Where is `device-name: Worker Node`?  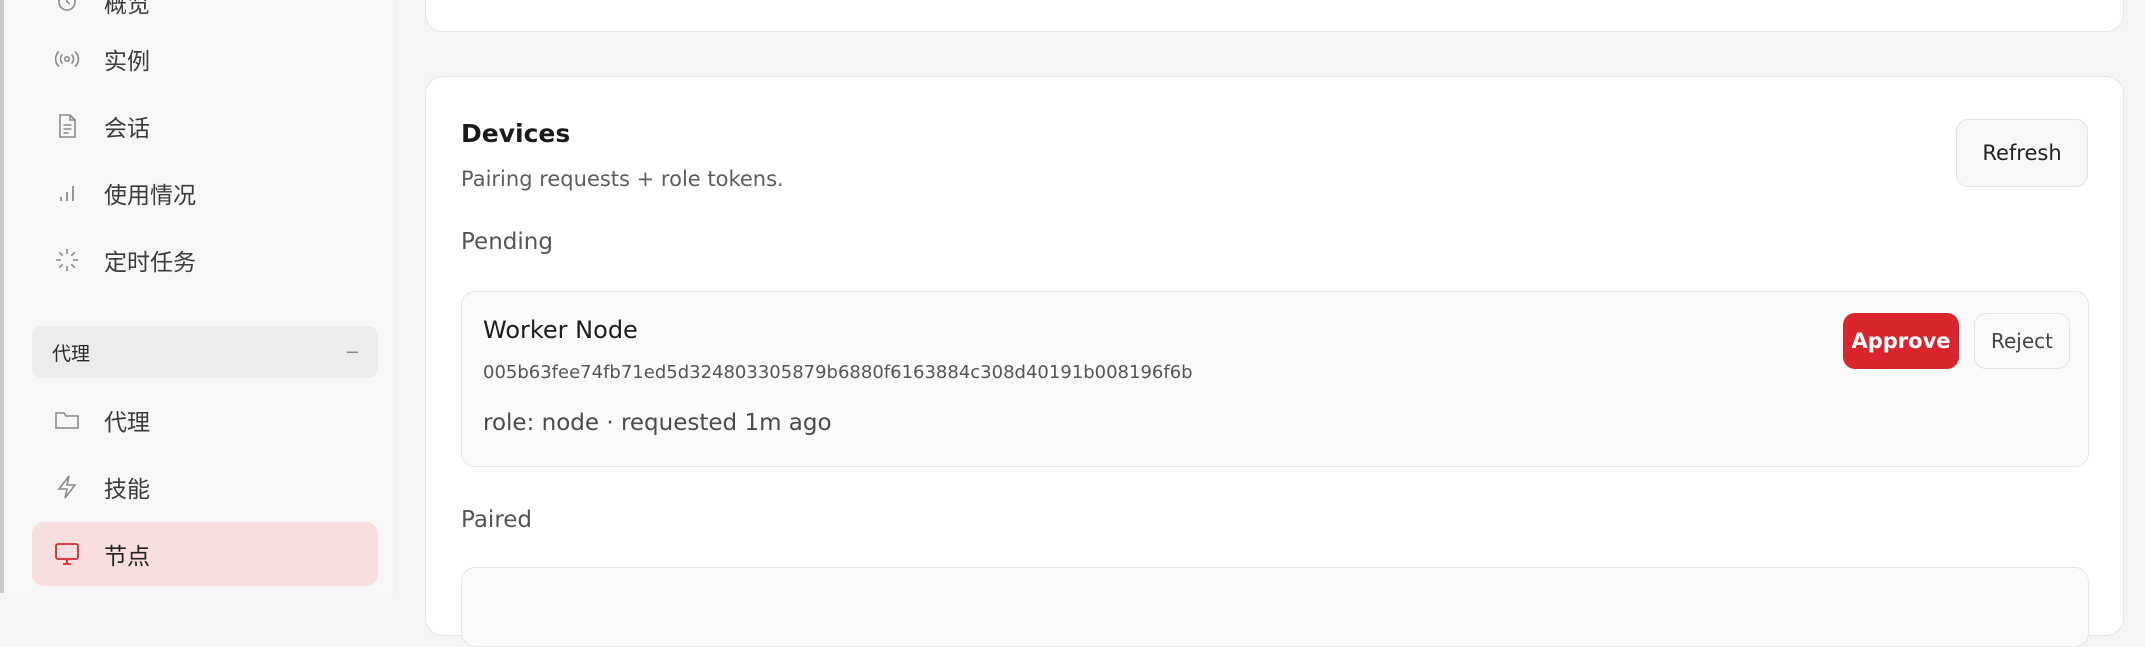
device-name: Worker Node is located at coordinates (560, 330).